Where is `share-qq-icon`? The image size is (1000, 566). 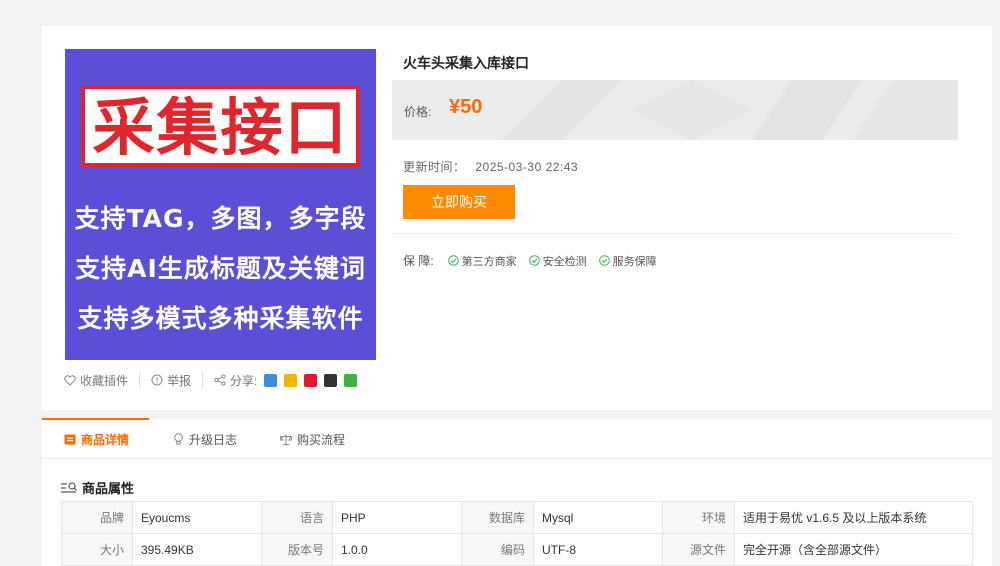
share-qq-icon is located at coordinates (331, 380).